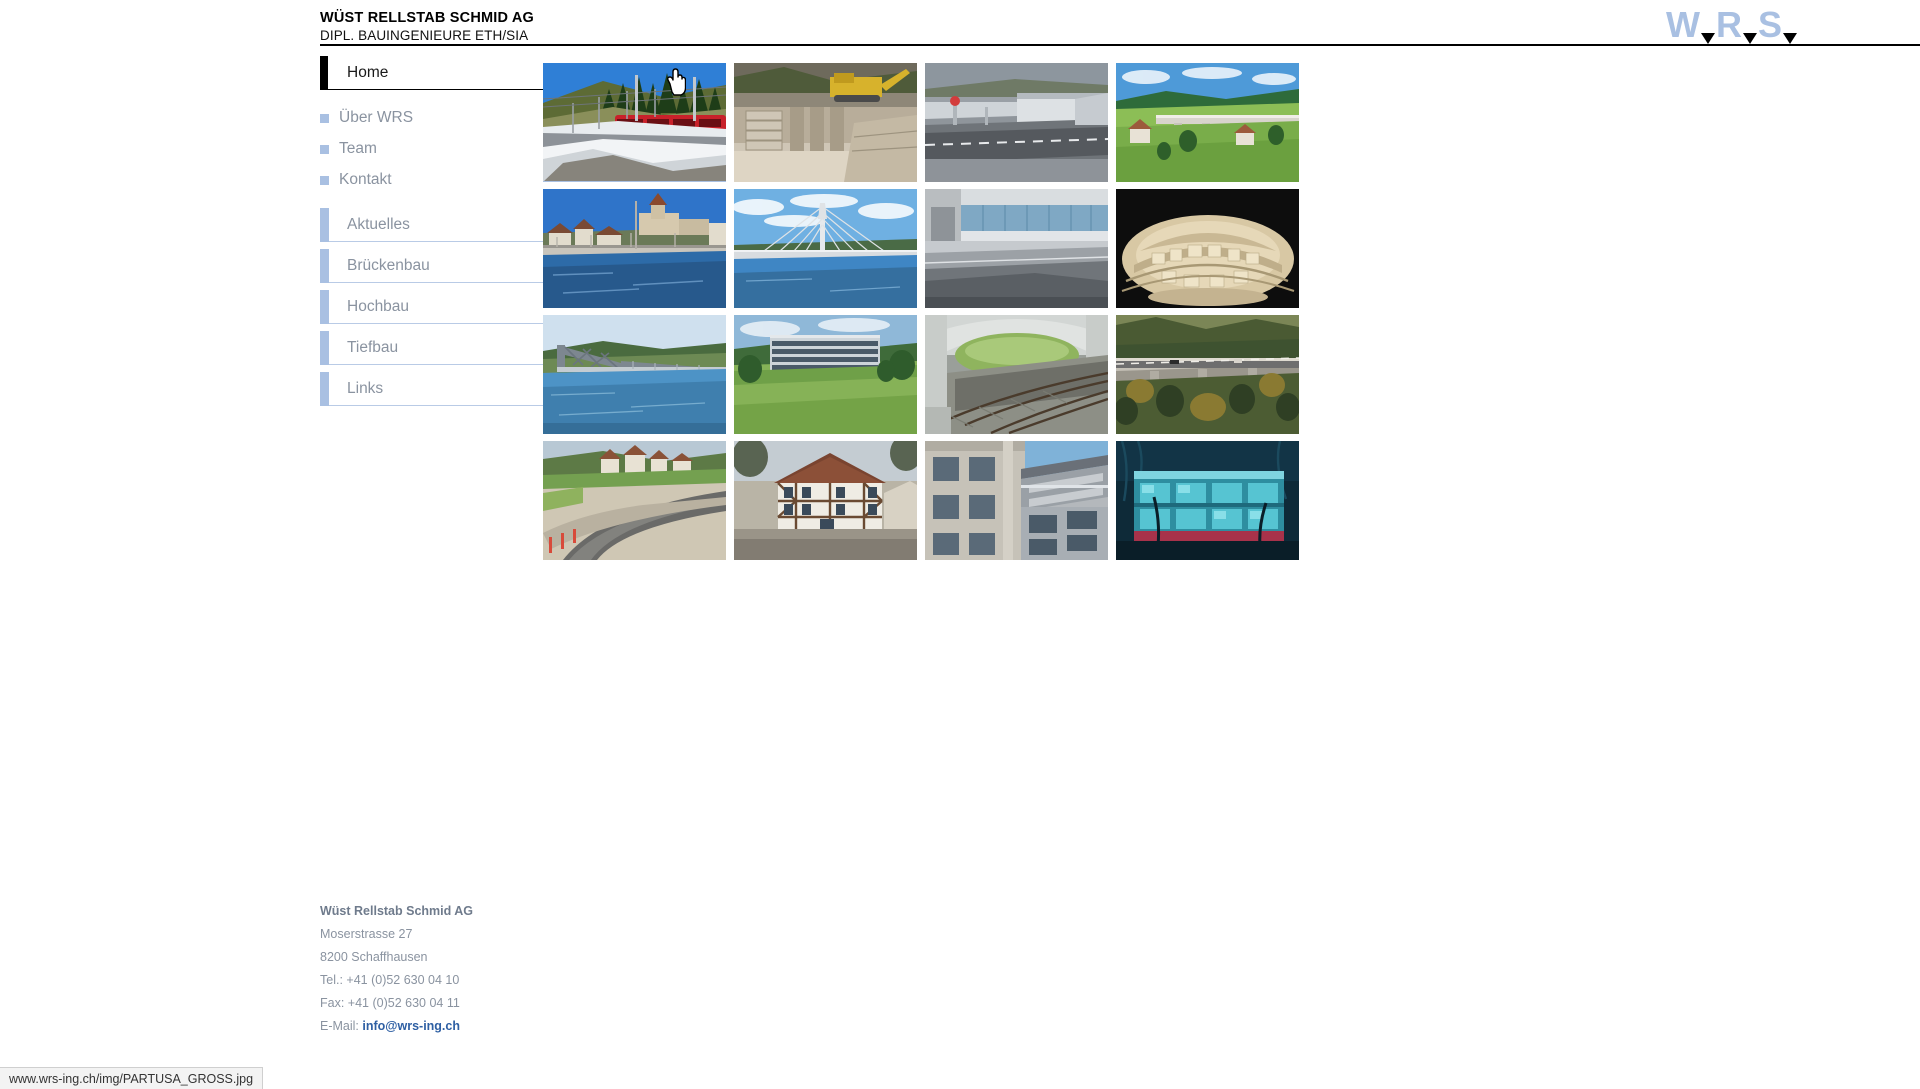  What do you see at coordinates (442, 118) in the screenshot?
I see `sidebar-item-ueber-wrs: Über WRS` at bounding box center [442, 118].